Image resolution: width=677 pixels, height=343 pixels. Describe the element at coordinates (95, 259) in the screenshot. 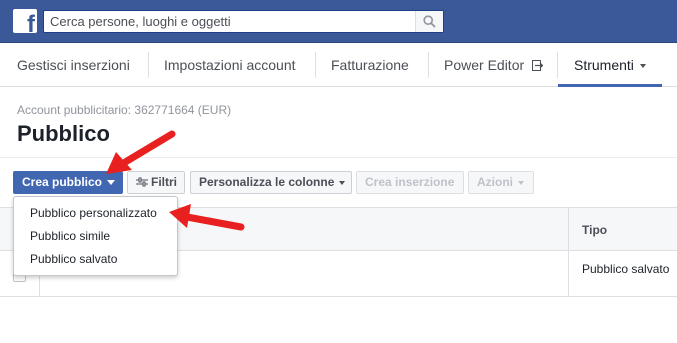

I see `menu-item-saved-audience: Pubblico salvato` at that location.